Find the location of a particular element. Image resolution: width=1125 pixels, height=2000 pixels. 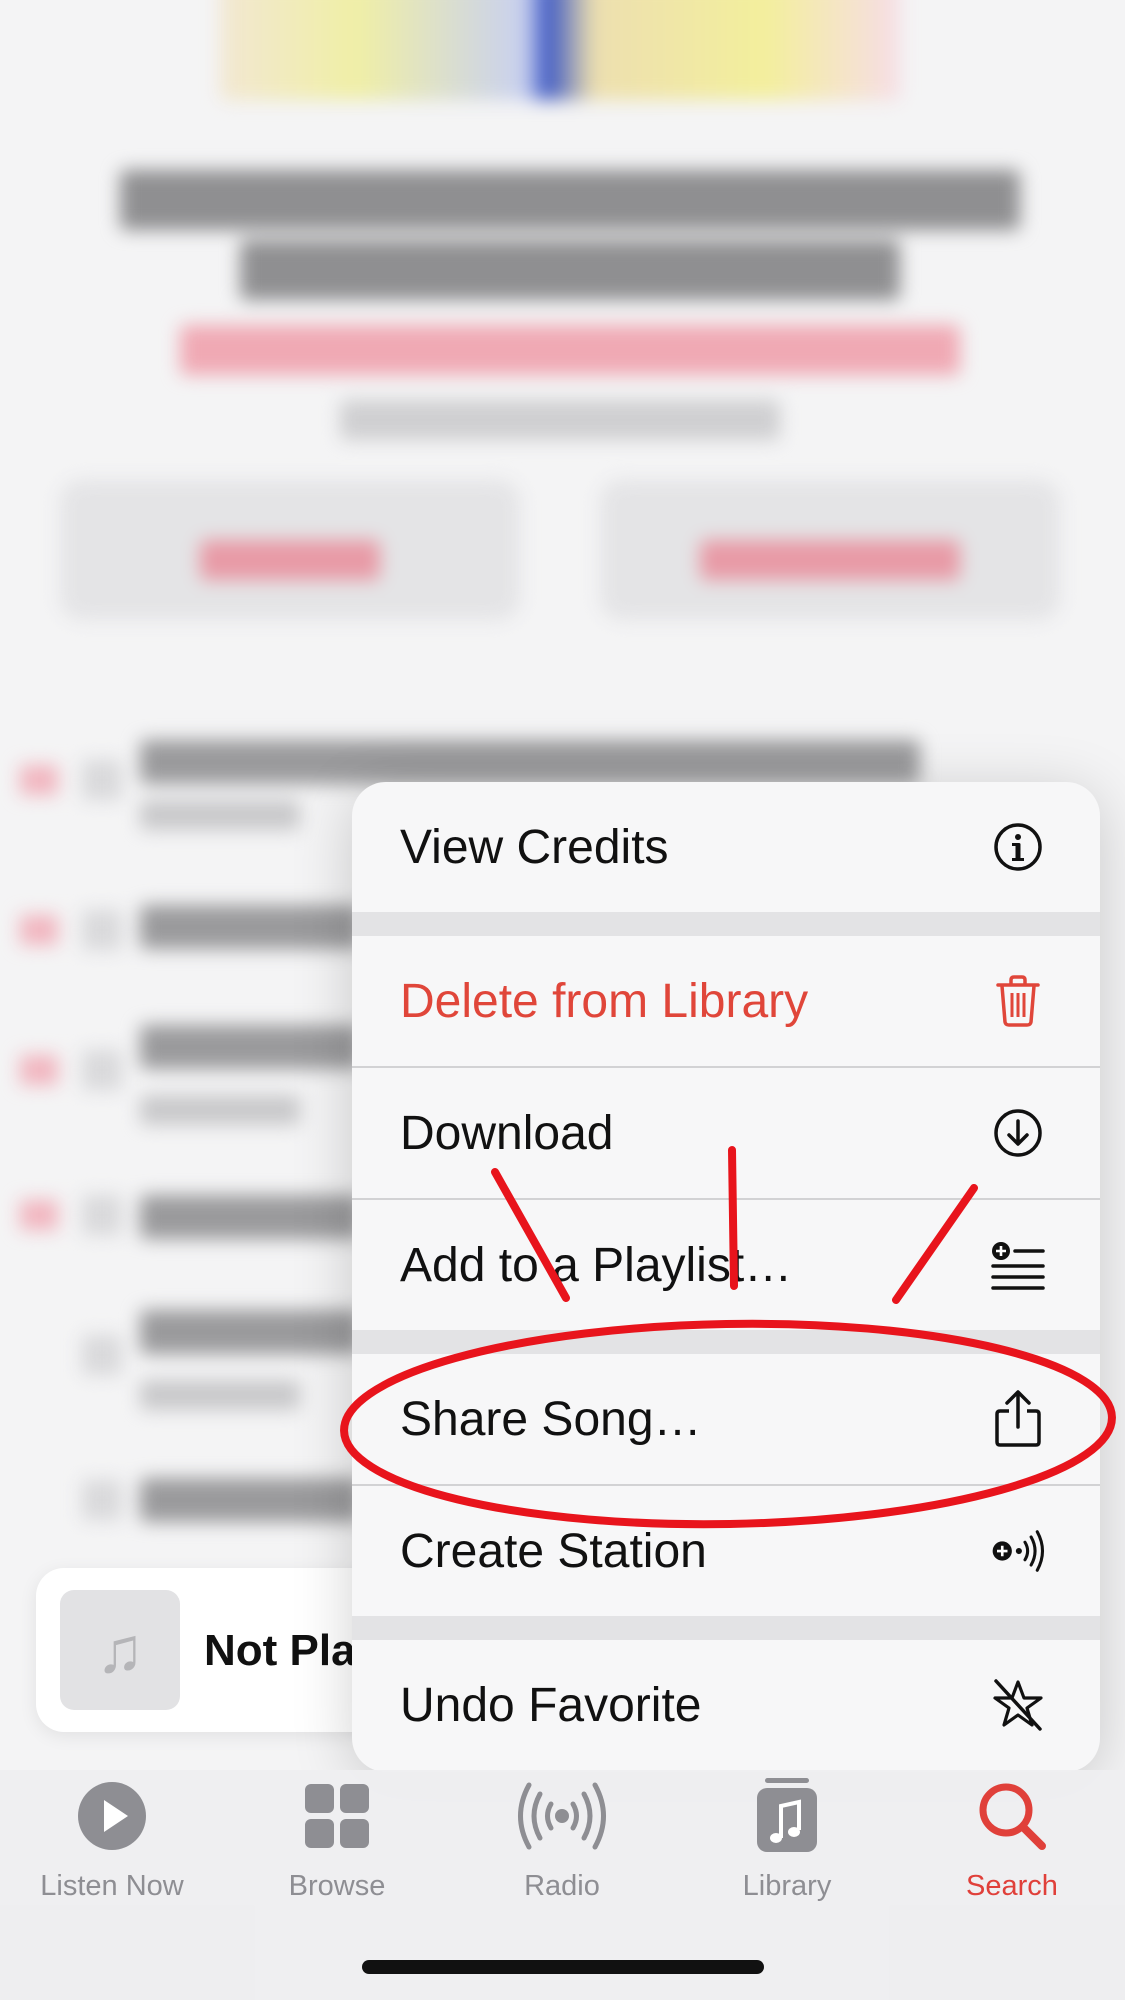

menu-item-label: View Credits is located at coordinates (534, 847).